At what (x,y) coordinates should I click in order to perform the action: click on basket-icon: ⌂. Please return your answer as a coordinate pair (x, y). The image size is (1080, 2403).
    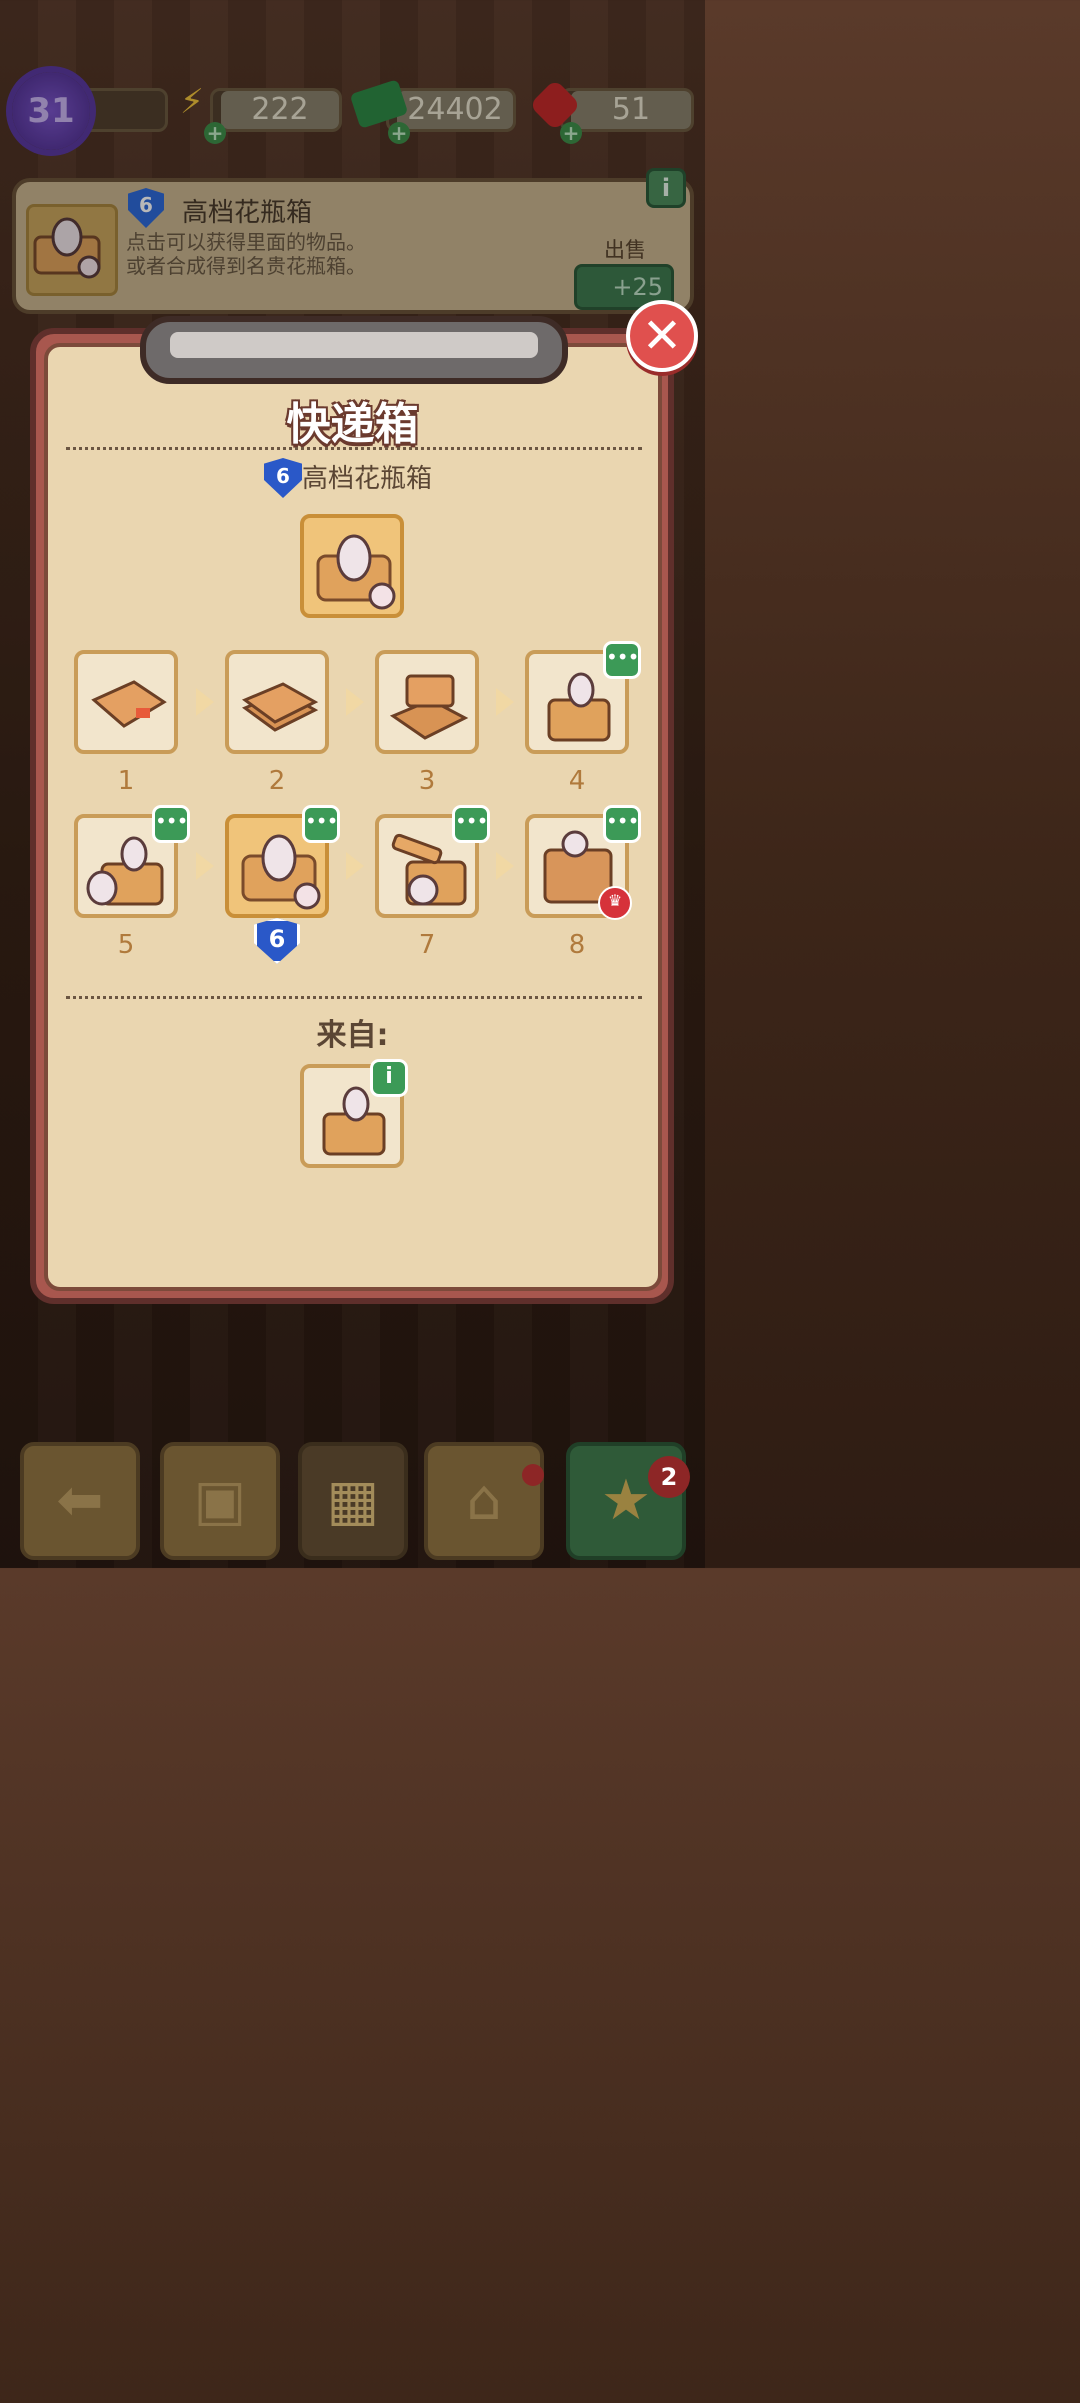
    Looking at the image, I should click on (484, 1500).